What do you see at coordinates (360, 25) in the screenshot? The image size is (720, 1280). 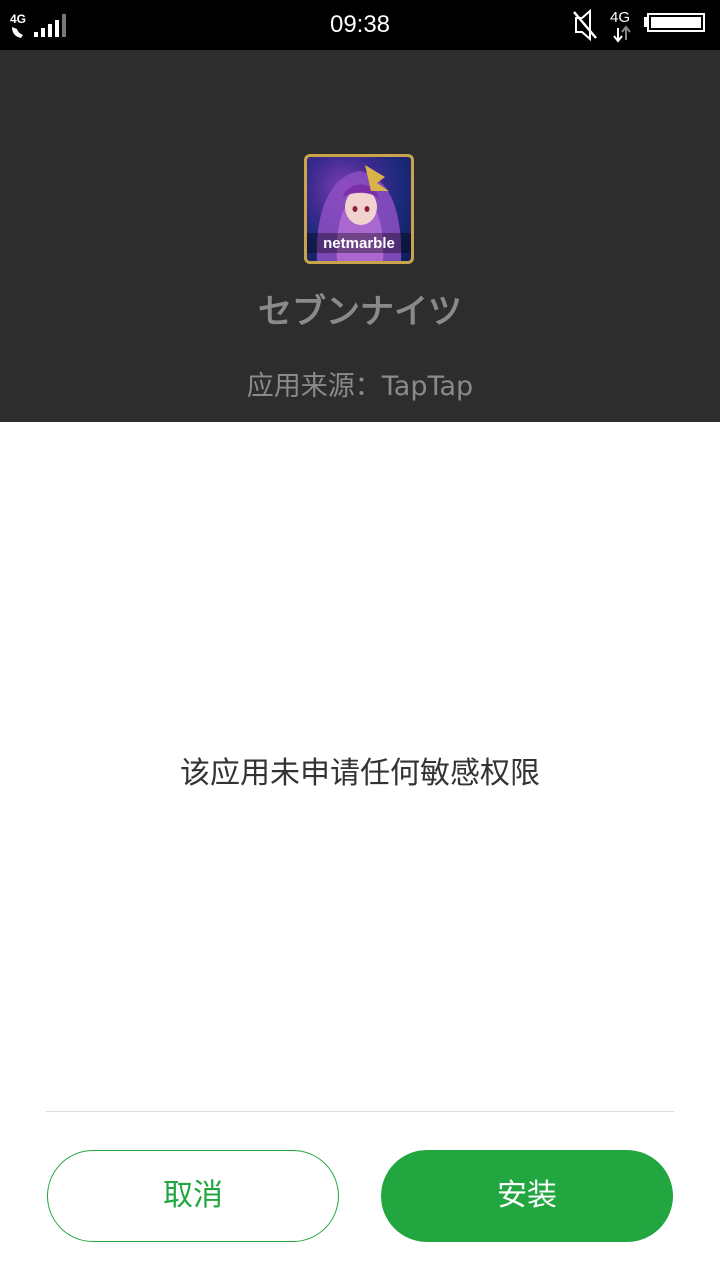 I see `status-bar: 4G 09:38 4G` at bounding box center [360, 25].